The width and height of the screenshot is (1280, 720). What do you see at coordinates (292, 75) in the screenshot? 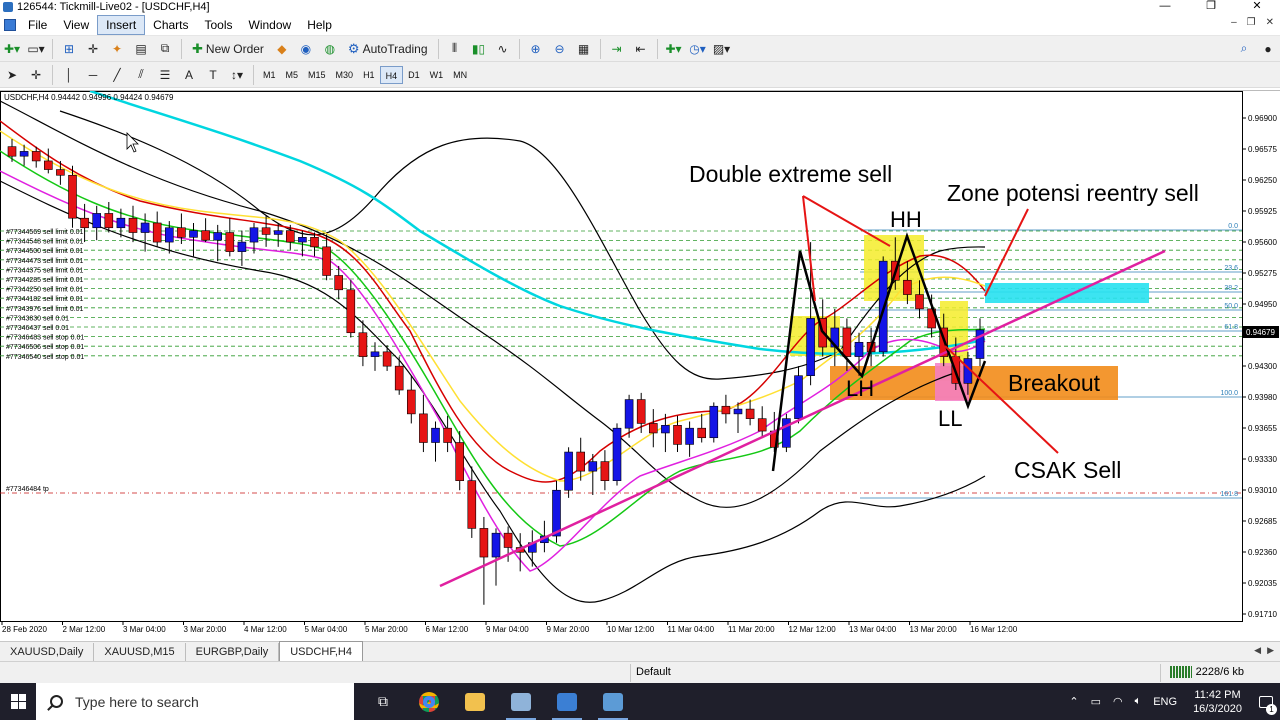
I see `timeframe-m5: M5` at bounding box center [292, 75].